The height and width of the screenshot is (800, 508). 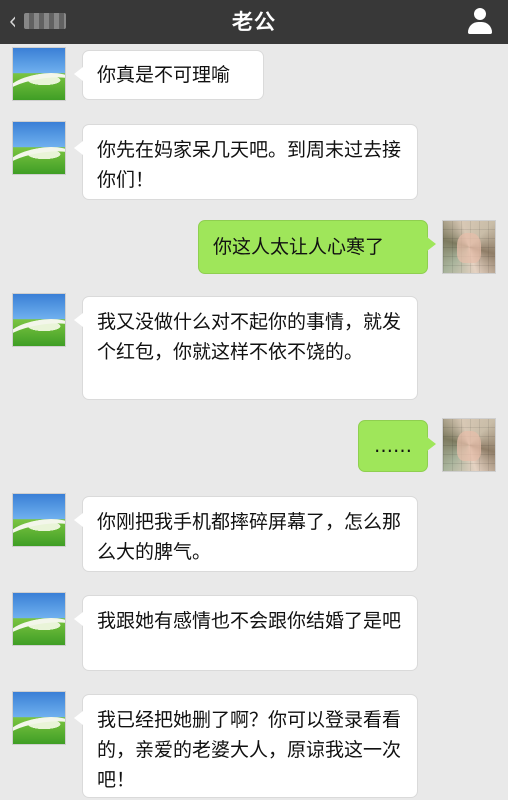 What do you see at coordinates (246, 162) in the screenshot?
I see `received-message-bubble: 你先在妈家呆几天吧。到周末过去接你们！` at bounding box center [246, 162].